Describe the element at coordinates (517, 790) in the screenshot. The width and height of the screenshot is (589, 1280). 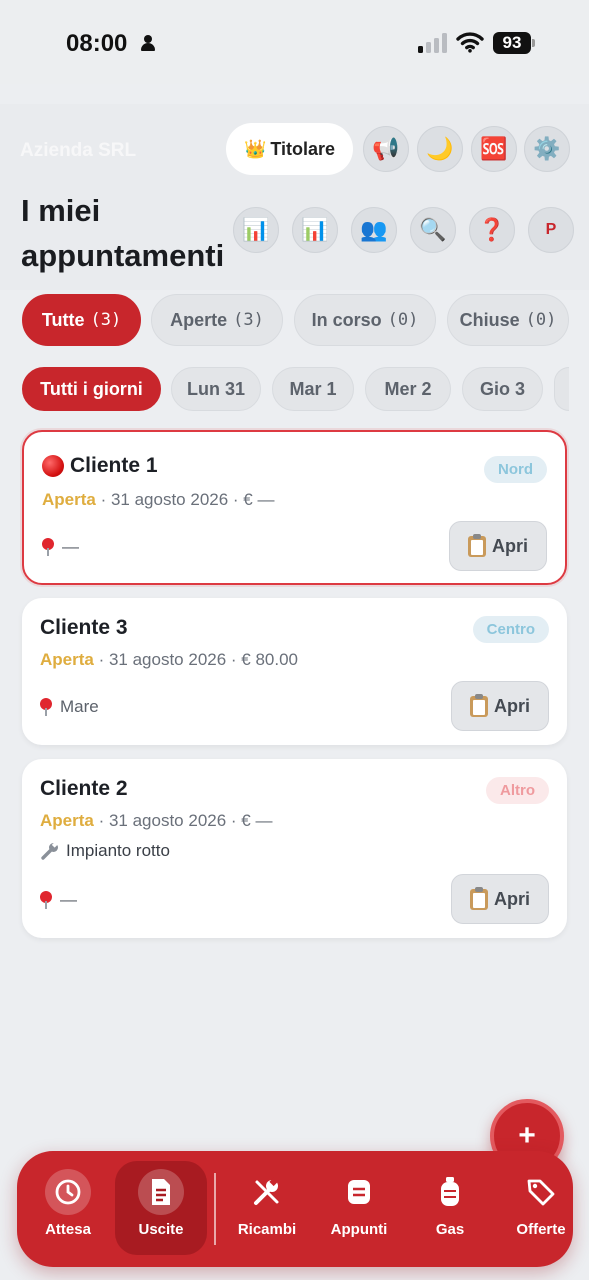
I see `zone-badge: Altro` at that location.